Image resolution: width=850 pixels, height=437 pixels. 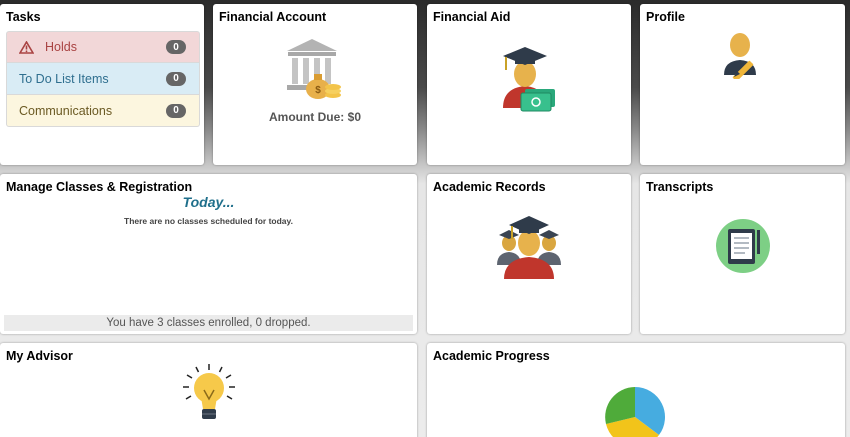 What do you see at coordinates (66, 110) in the screenshot?
I see `task-communications-label: Communications` at bounding box center [66, 110].